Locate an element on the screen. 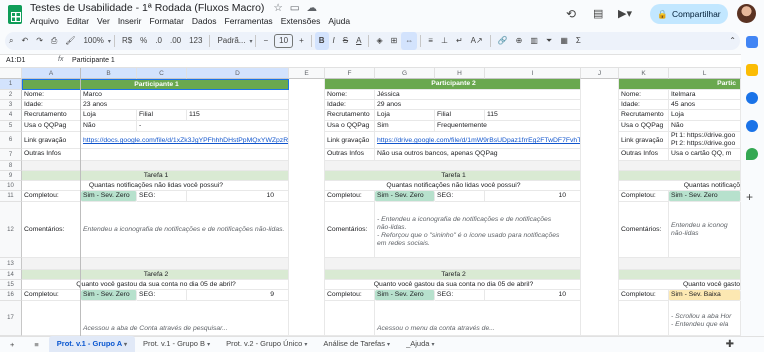 The width and height of the screenshot is (764, 352). comments-icon: ▤ is located at coordinates (598, 14).